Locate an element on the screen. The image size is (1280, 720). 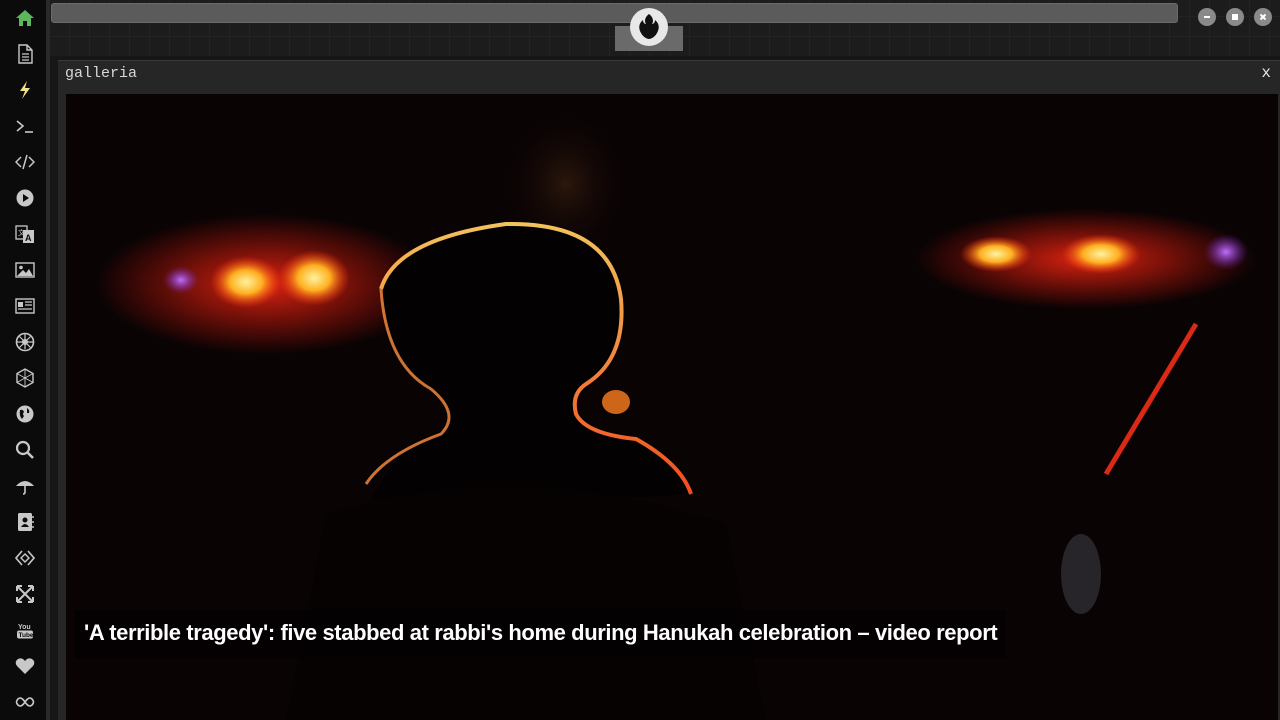
rebel-alliance-icon is located at coordinates (649, 27).